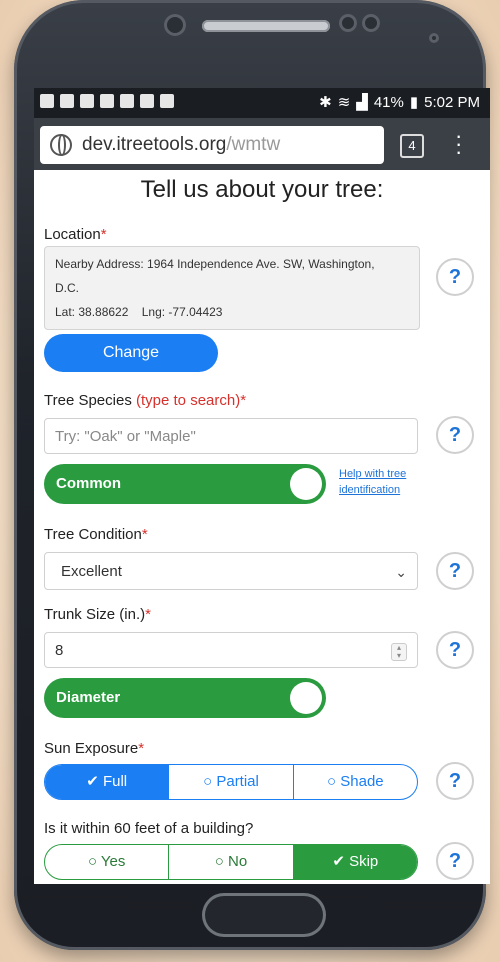 The height and width of the screenshot is (962, 500). I want to click on wifi-icon: ≋, so click(344, 102).